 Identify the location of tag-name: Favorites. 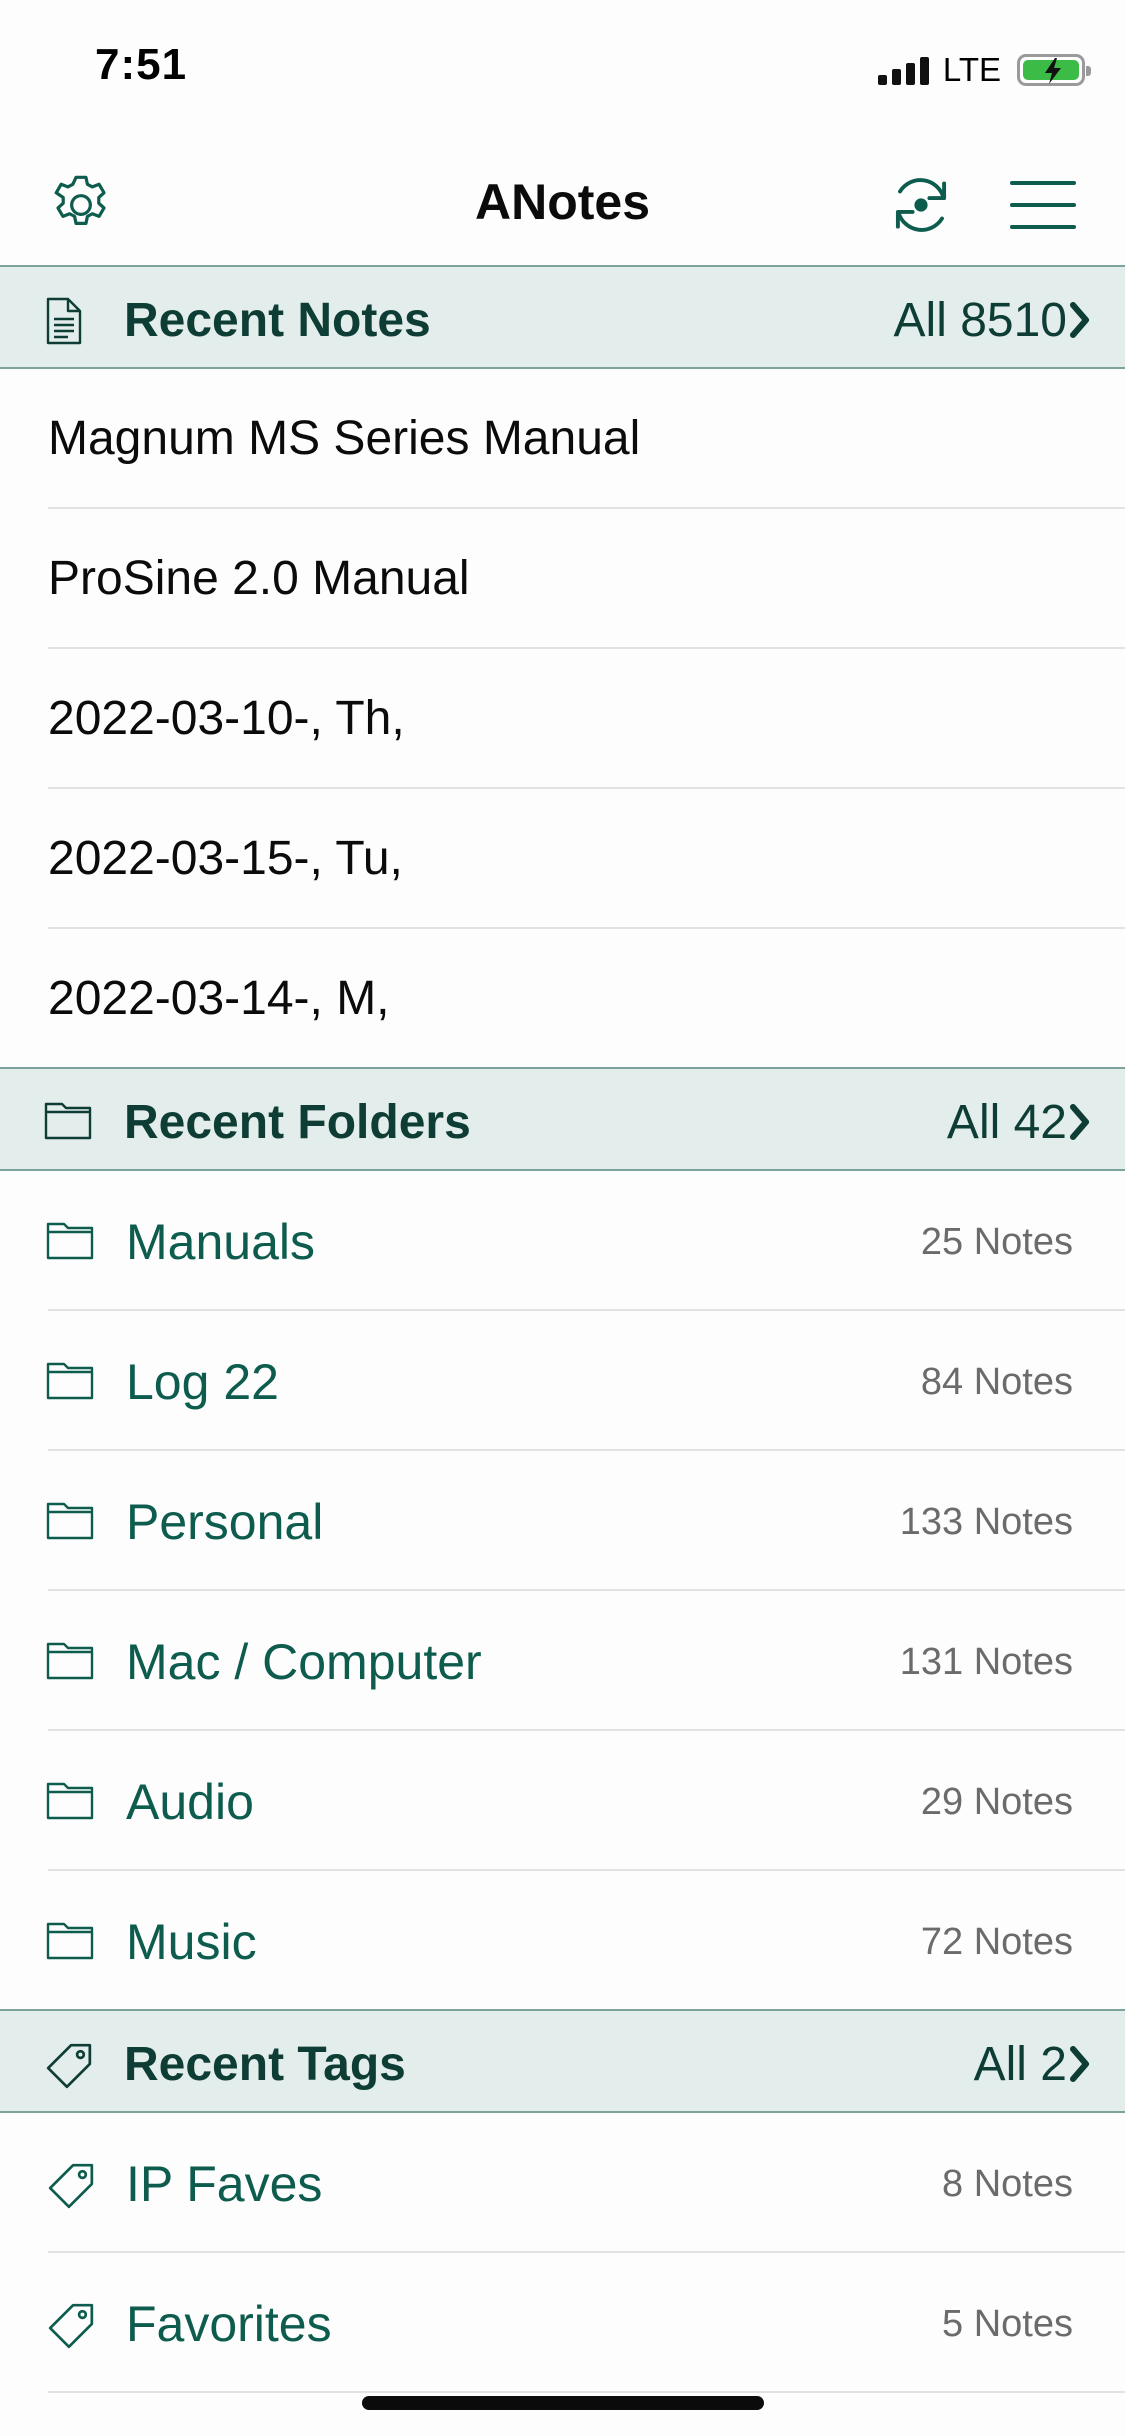
(229, 2324).